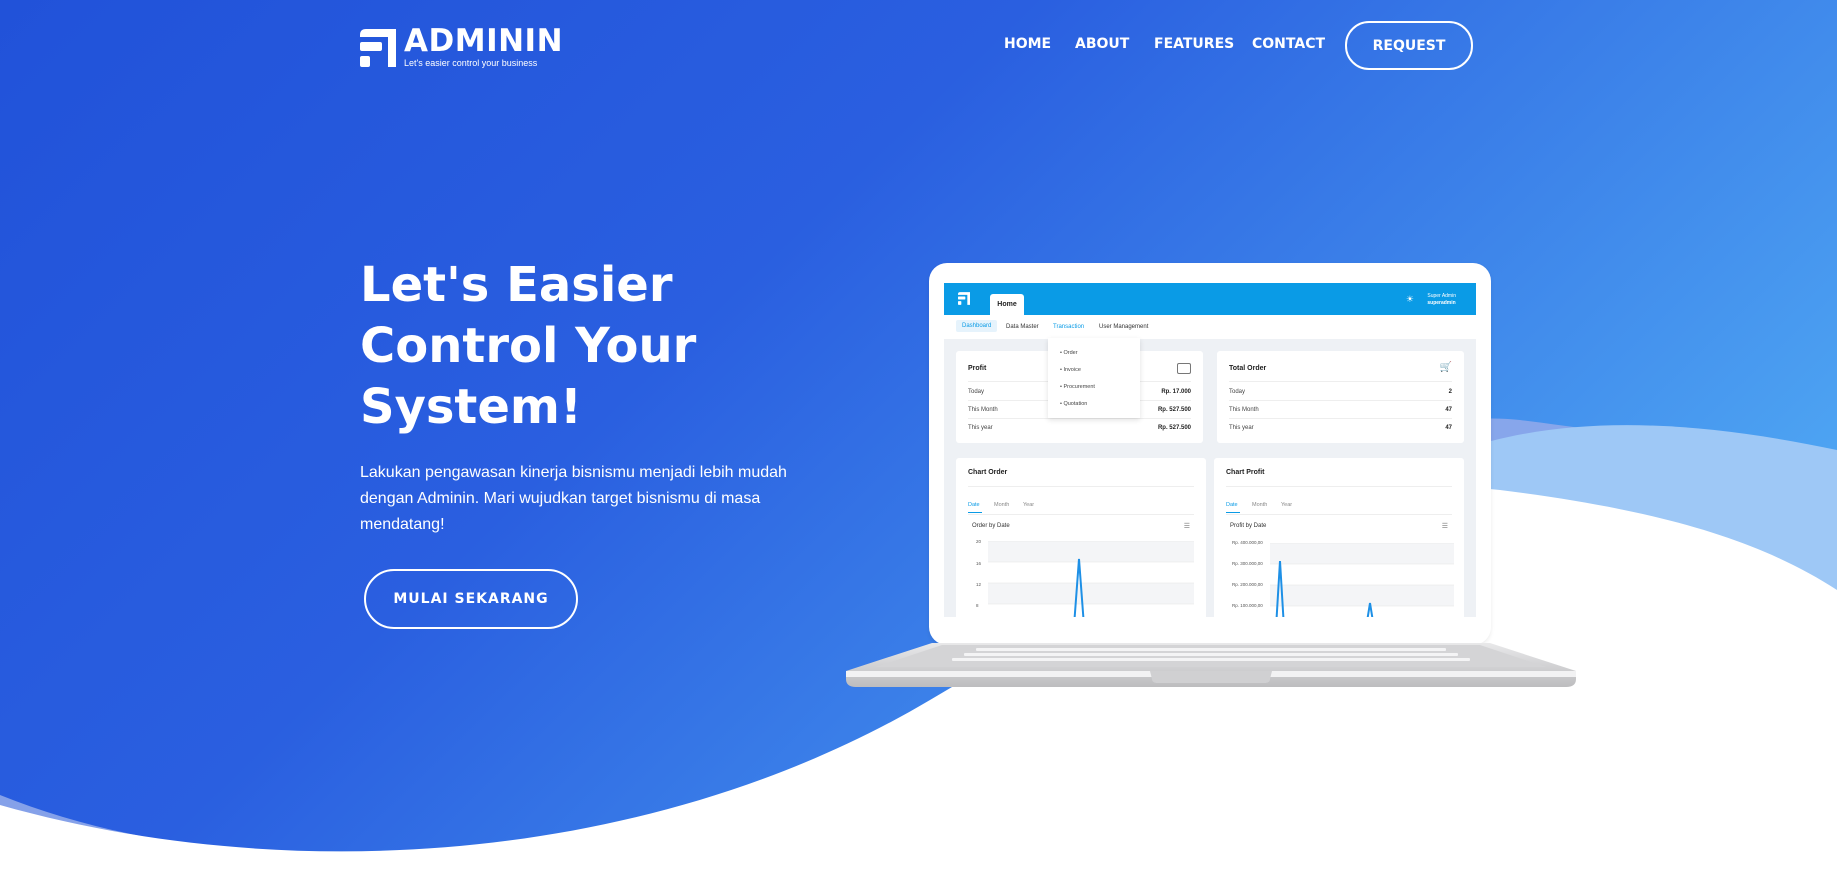 The width and height of the screenshot is (1837, 886). Describe the element at coordinates (988, 472) in the screenshot. I see `chart-order-title: Chart Order` at that location.